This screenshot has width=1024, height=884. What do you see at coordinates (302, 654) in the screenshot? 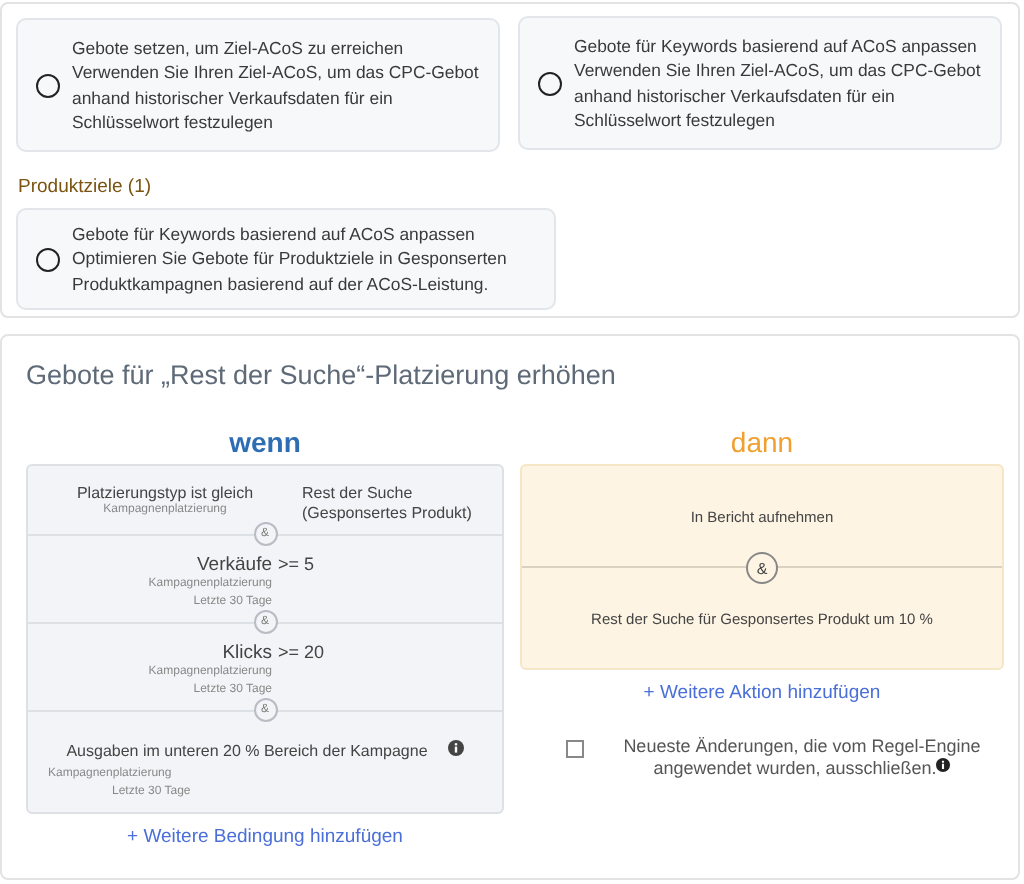
I see `condition-value: >= 20` at bounding box center [302, 654].